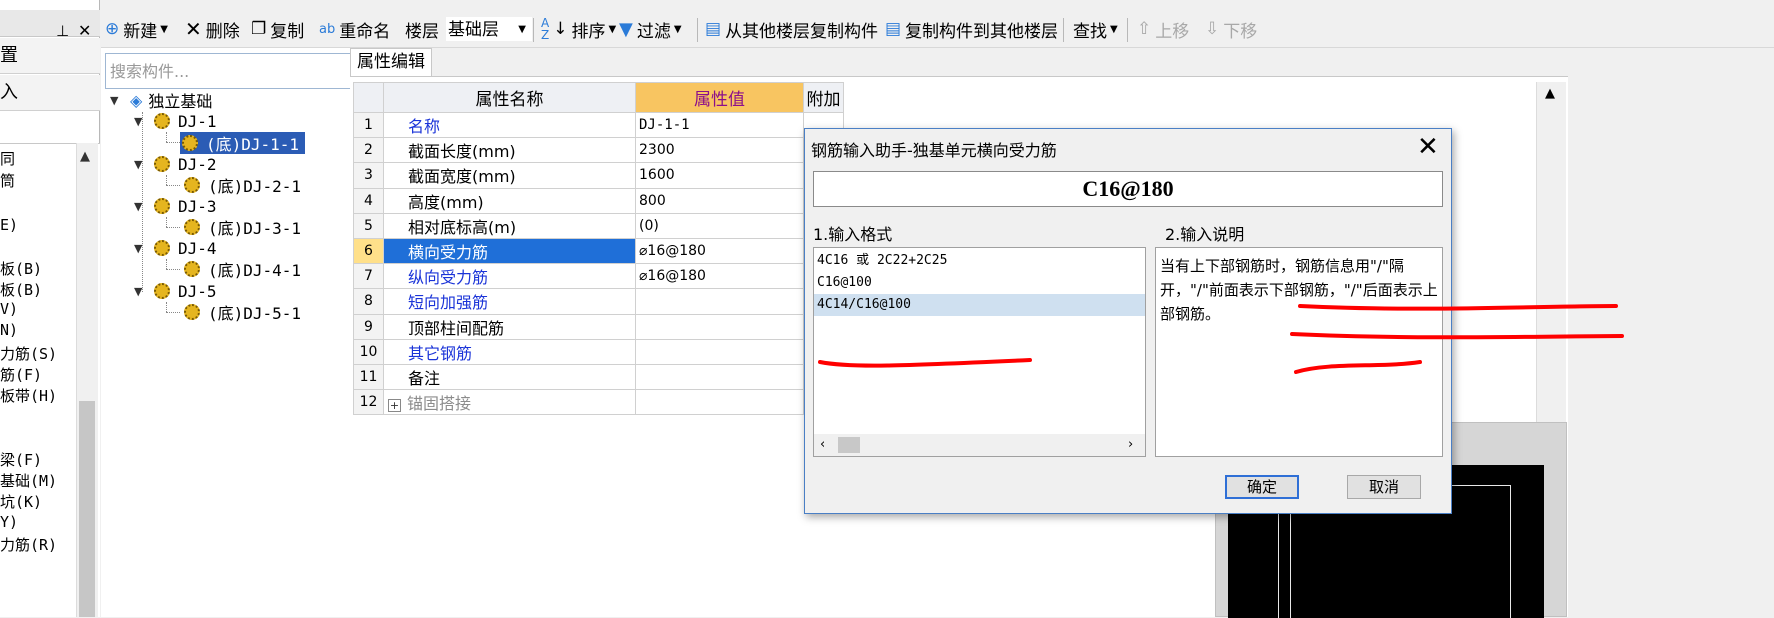 This screenshot has height=618, width=1774. I want to click on property-value: 2300, so click(719, 150).